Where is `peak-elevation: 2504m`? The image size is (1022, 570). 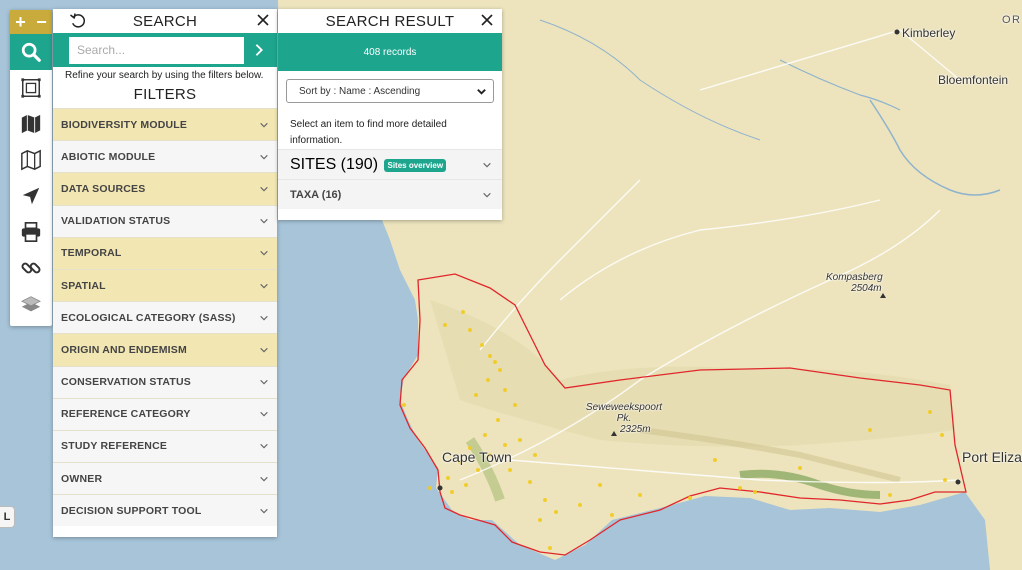 peak-elevation: 2504m is located at coordinates (866, 288).